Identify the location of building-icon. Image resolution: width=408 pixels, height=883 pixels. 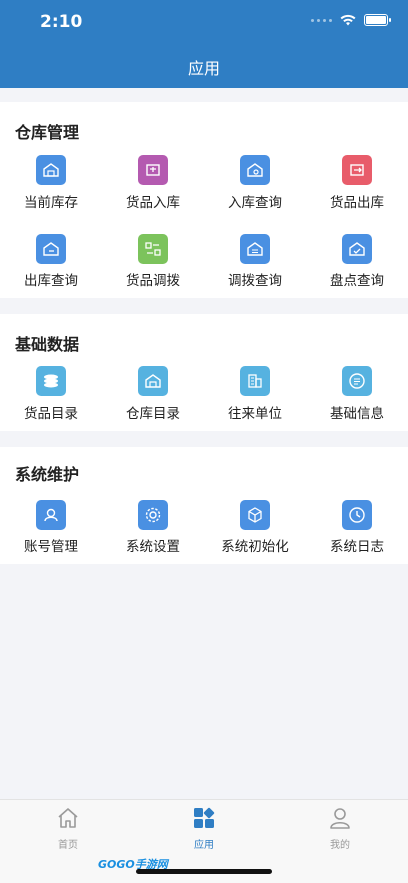
(255, 381).